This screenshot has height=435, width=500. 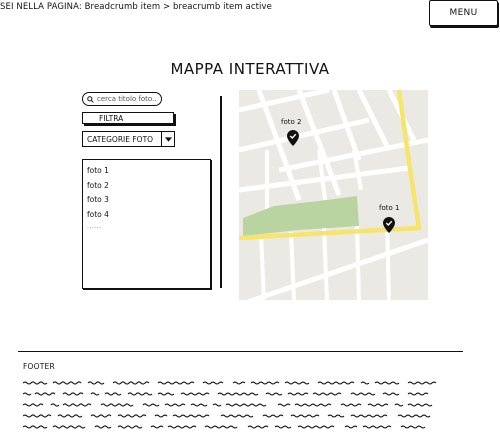 What do you see at coordinates (221, 192) in the screenshot?
I see `vertical-divider` at bounding box center [221, 192].